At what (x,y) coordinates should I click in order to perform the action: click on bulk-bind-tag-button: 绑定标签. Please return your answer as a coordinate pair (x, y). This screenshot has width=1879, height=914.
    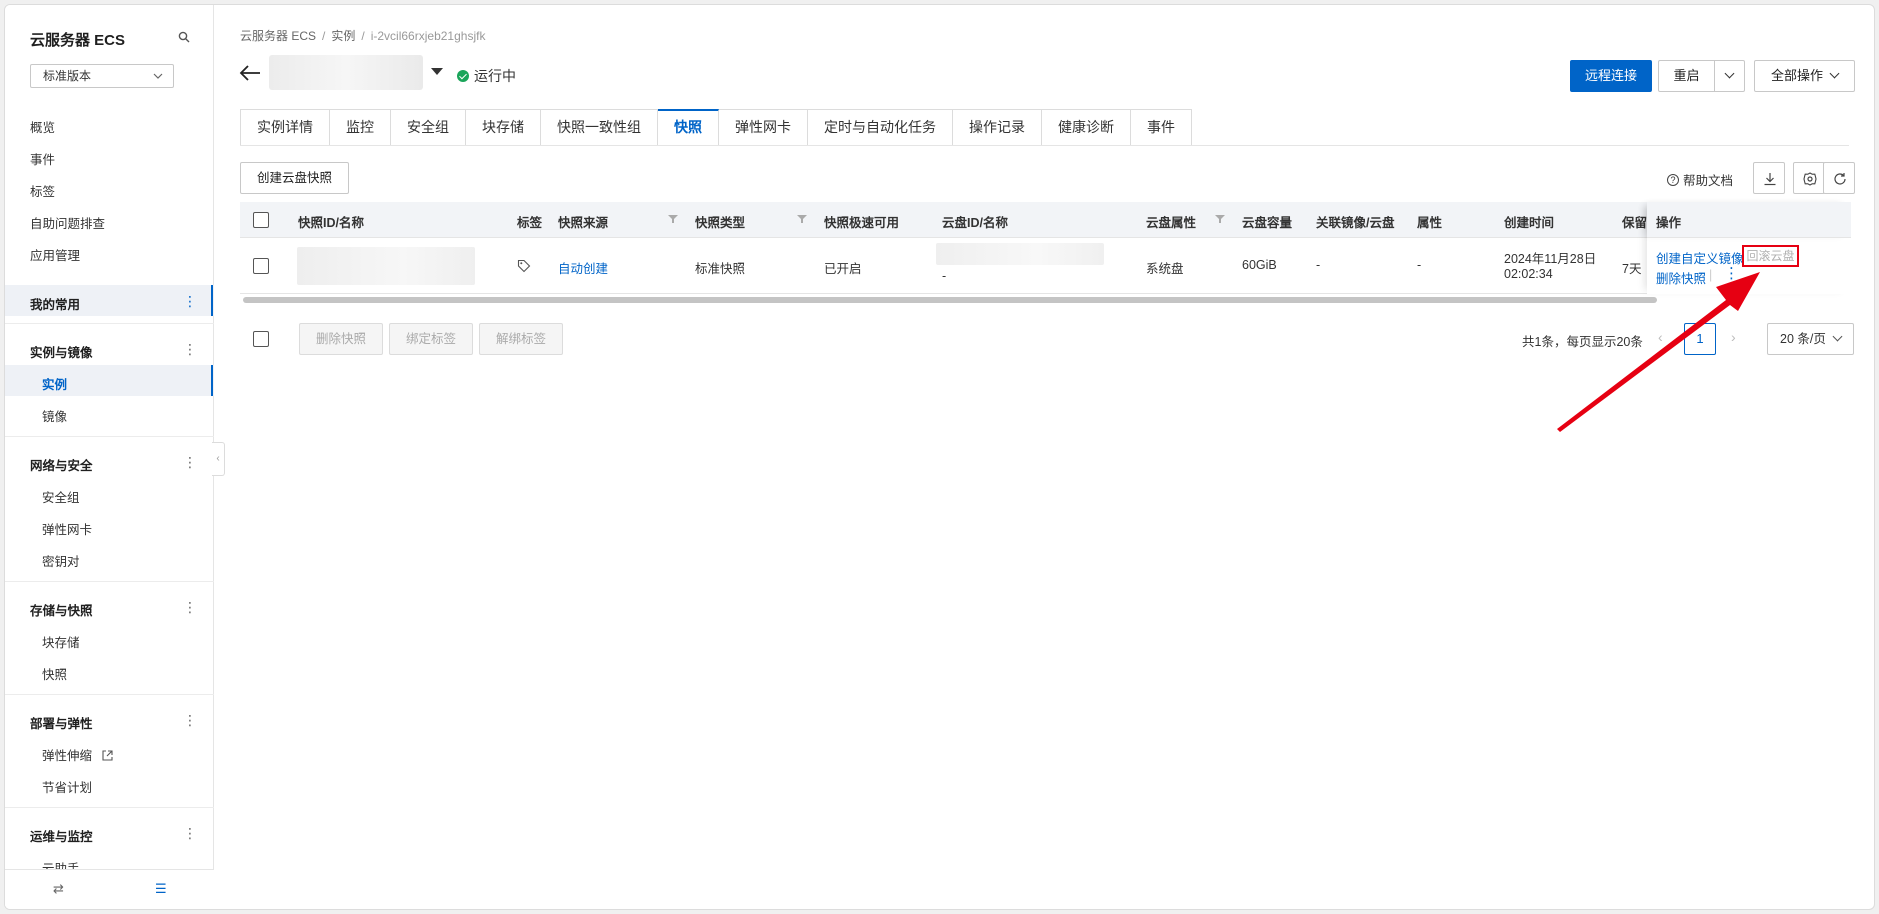
    Looking at the image, I should click on (431, 339).